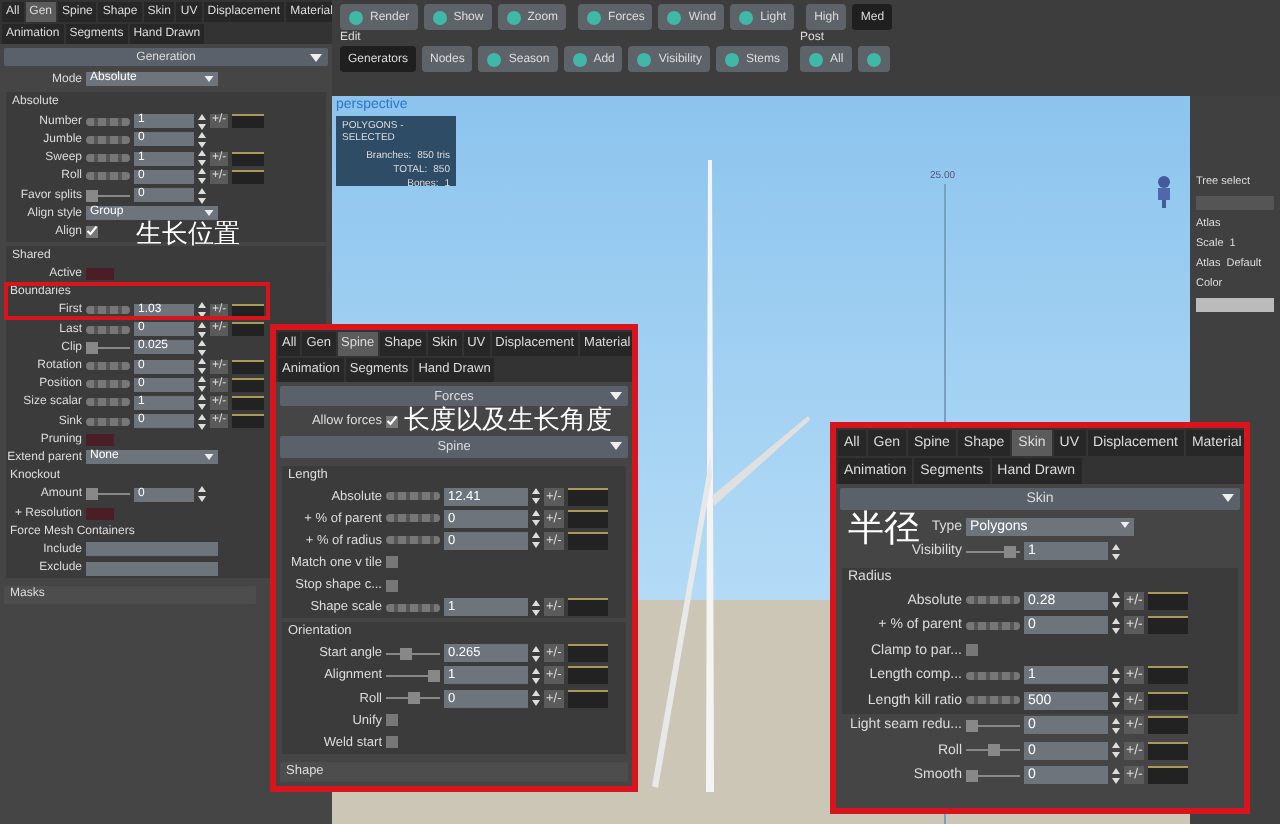  I want to click on toolbar-button, so click(873, 59).